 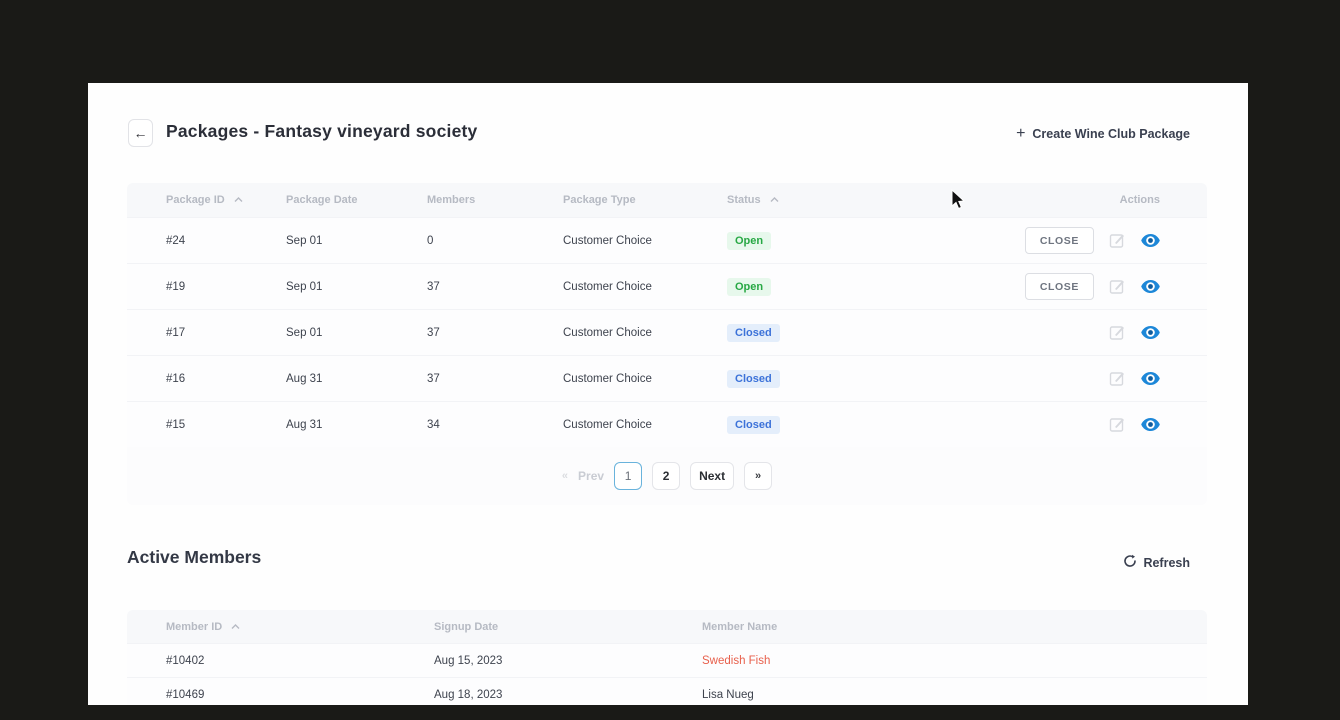 I want to click on back-button: ←, so click(x=140, y=133).